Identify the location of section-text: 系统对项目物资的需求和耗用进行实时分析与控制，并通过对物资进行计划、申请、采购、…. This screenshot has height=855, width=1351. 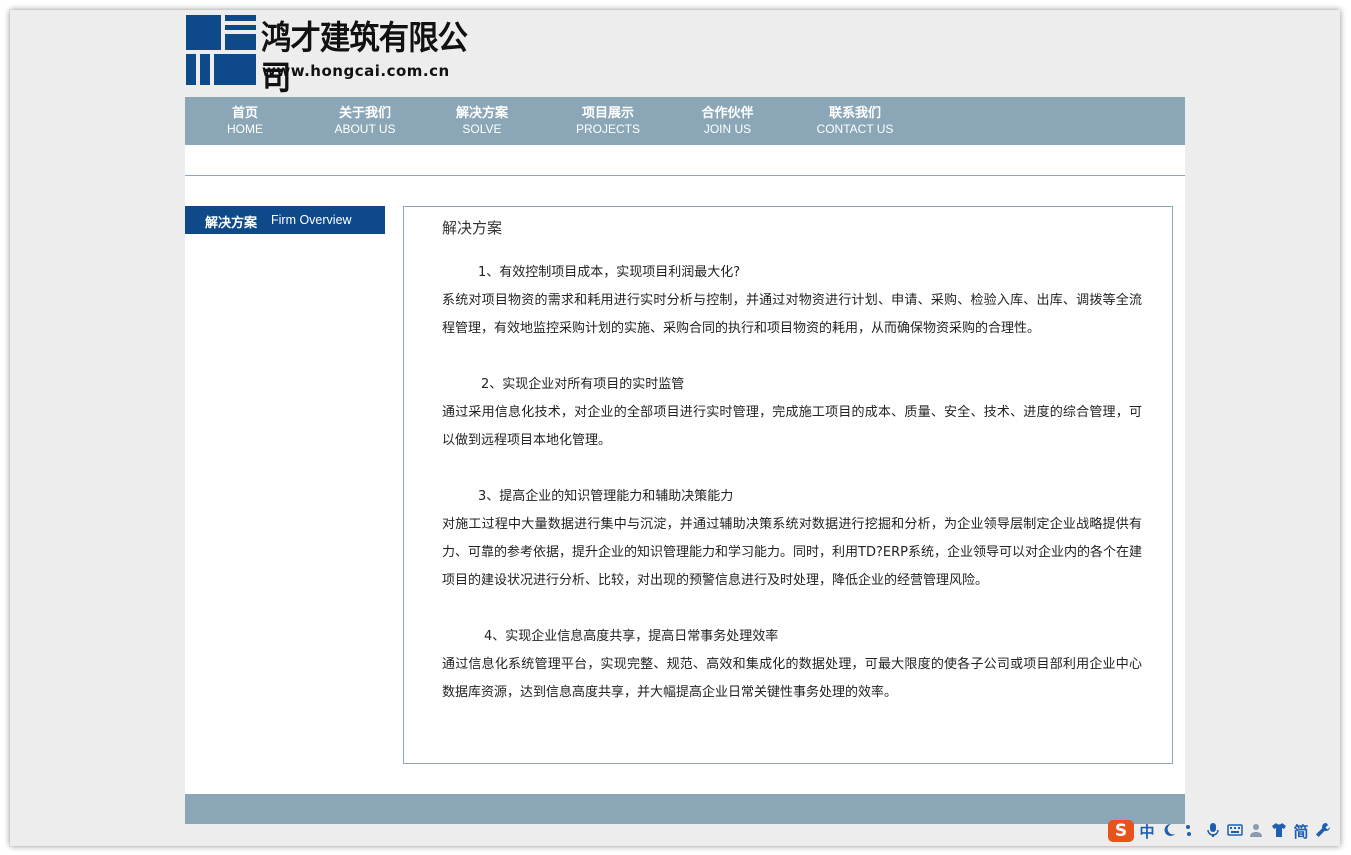
(792, 314).